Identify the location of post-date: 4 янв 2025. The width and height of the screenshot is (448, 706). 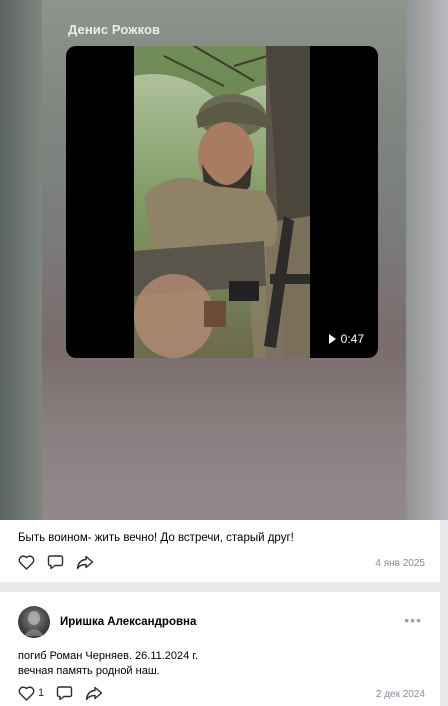
(400, 563).